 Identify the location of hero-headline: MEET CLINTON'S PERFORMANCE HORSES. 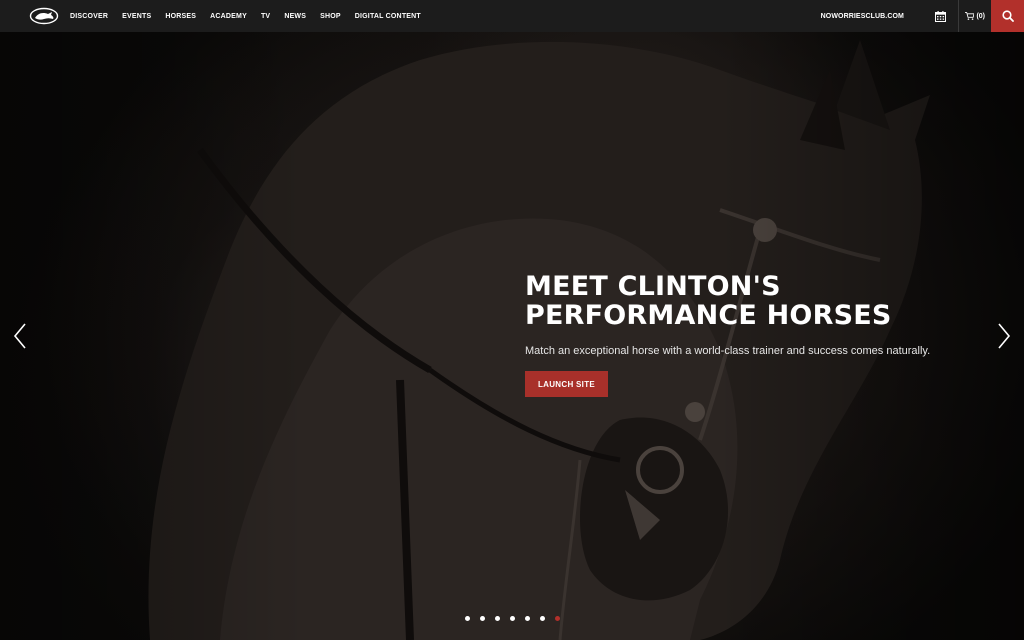
(735, 301).